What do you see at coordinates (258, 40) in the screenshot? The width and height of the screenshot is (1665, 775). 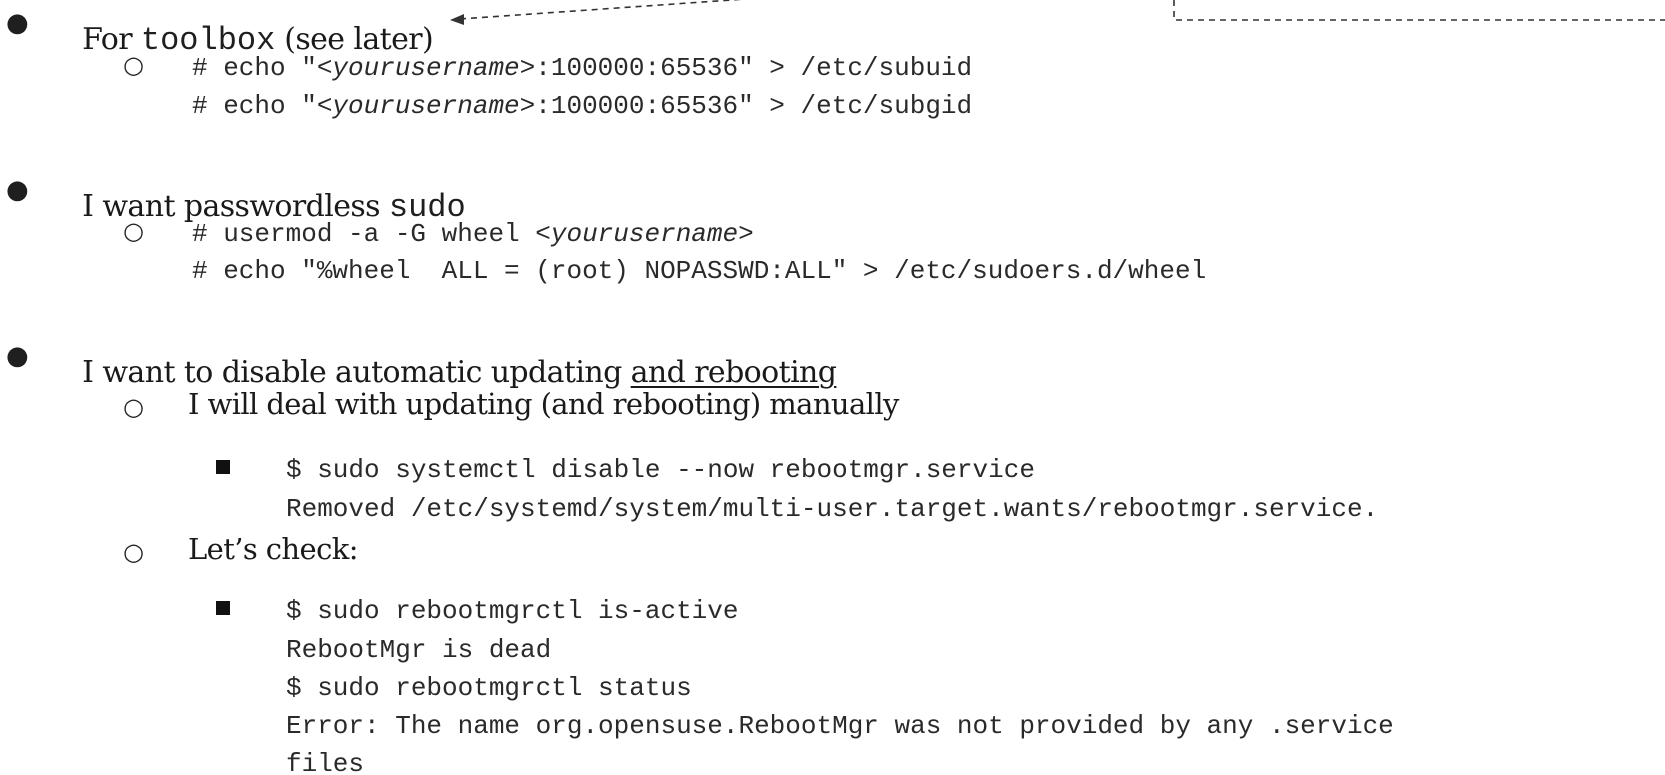 I see `heading-toolbox: For toolbox (see later)` at bounding box center [258, 40].